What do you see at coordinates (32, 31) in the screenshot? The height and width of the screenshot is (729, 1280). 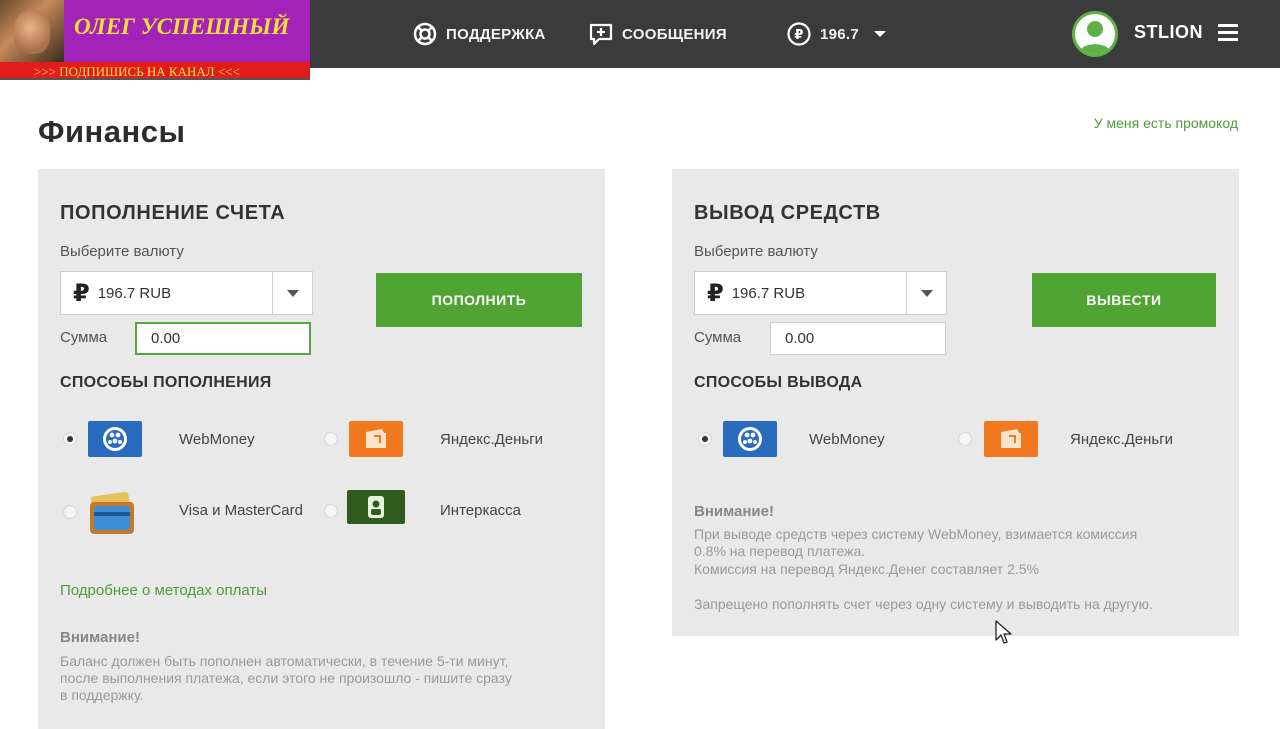 I see `presenter-photo` at bounding box center [32, 31].